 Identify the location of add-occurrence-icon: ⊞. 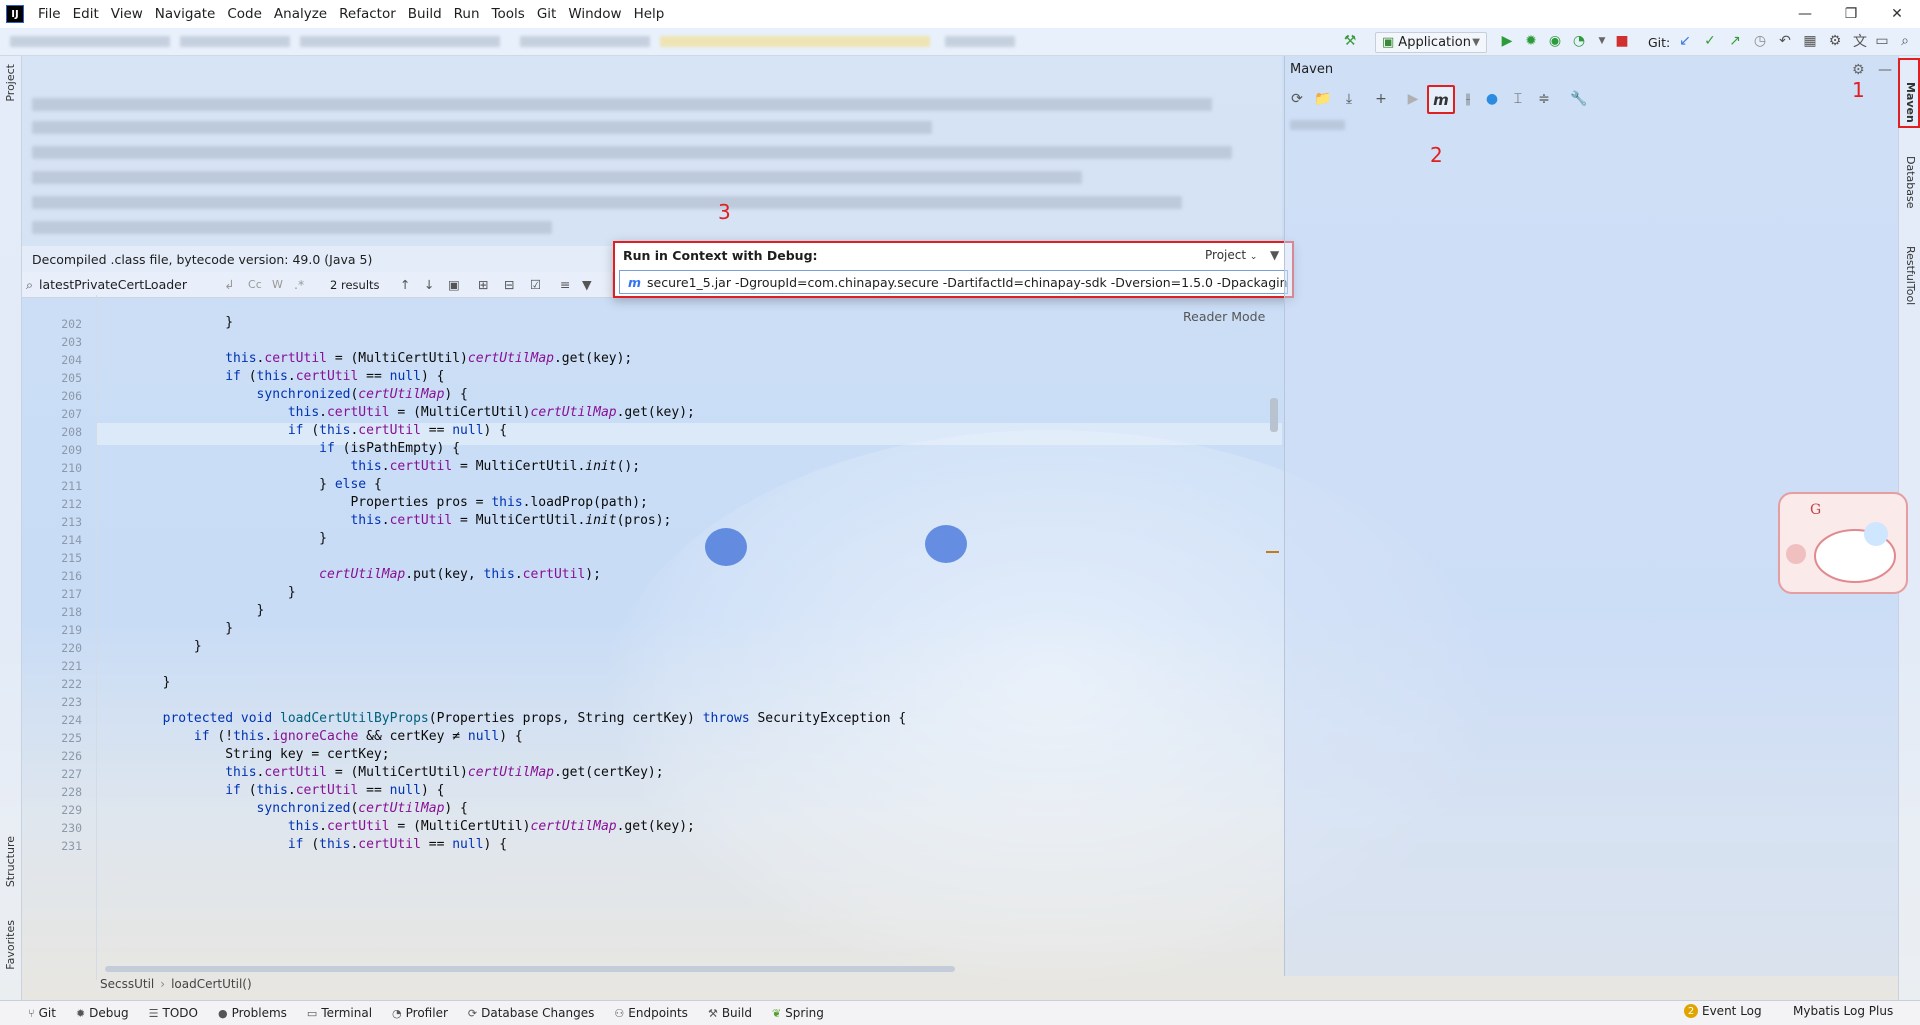
(491, 284).